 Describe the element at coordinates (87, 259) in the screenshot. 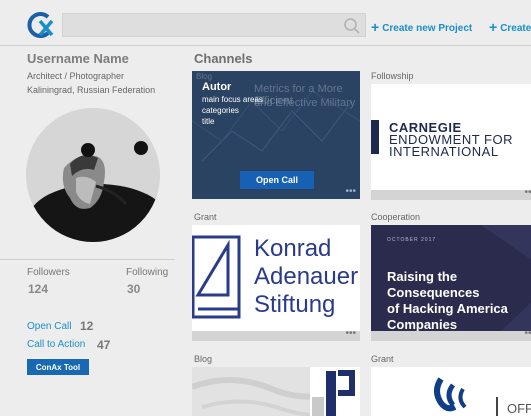

I see `sidebar-divider` at that location.